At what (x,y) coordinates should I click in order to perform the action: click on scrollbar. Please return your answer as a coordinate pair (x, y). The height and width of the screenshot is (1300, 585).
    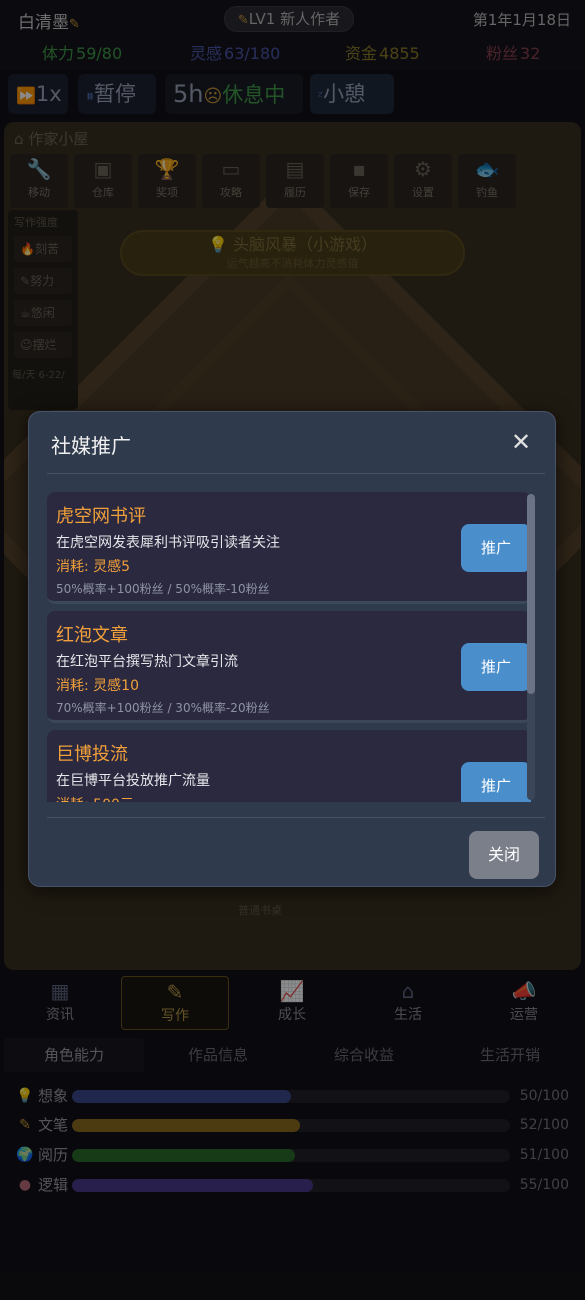
    Looking at the image, I should click on (531, 647).